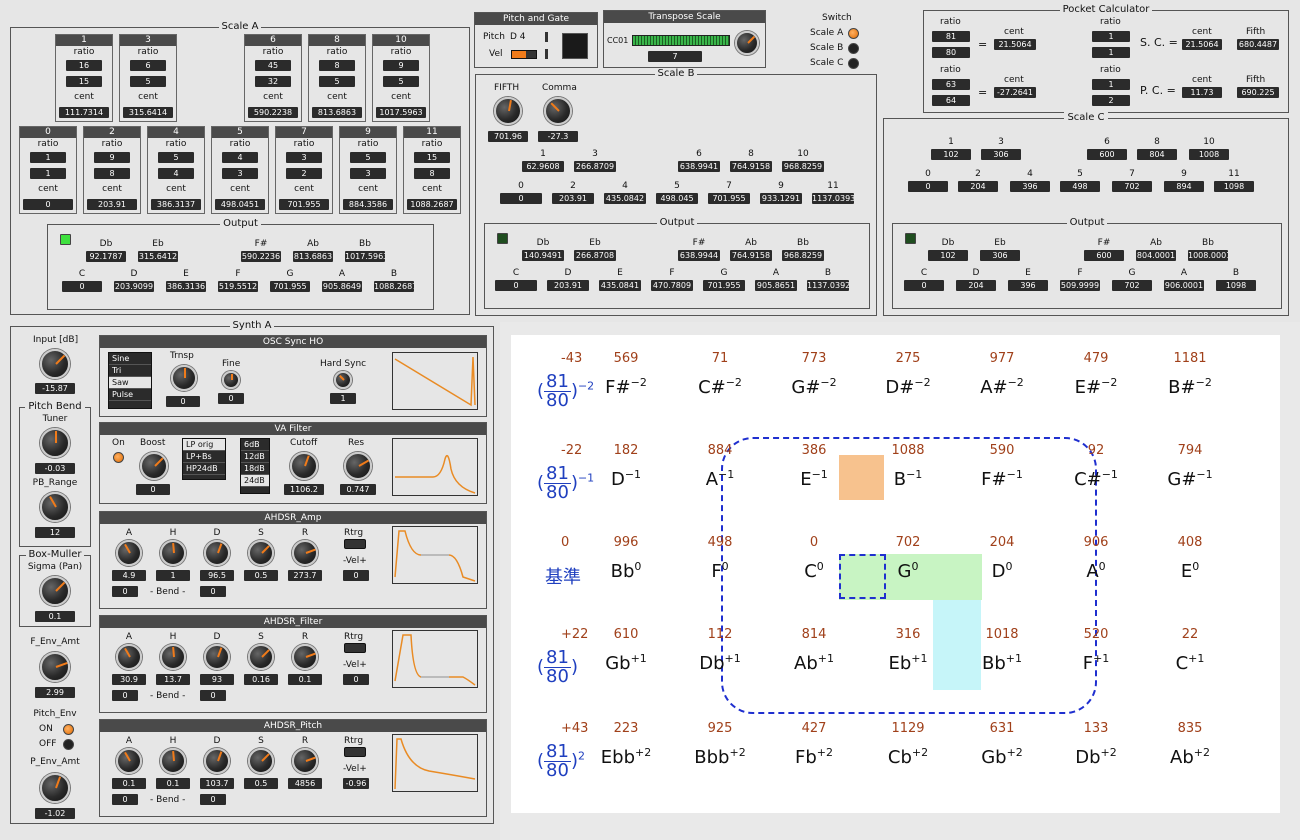 The height and width of the screenshot is (840, 1300). Describe the element at coordinates (1111, 36) in the screenshot. I see `pc-sc-num: 1` at that location.